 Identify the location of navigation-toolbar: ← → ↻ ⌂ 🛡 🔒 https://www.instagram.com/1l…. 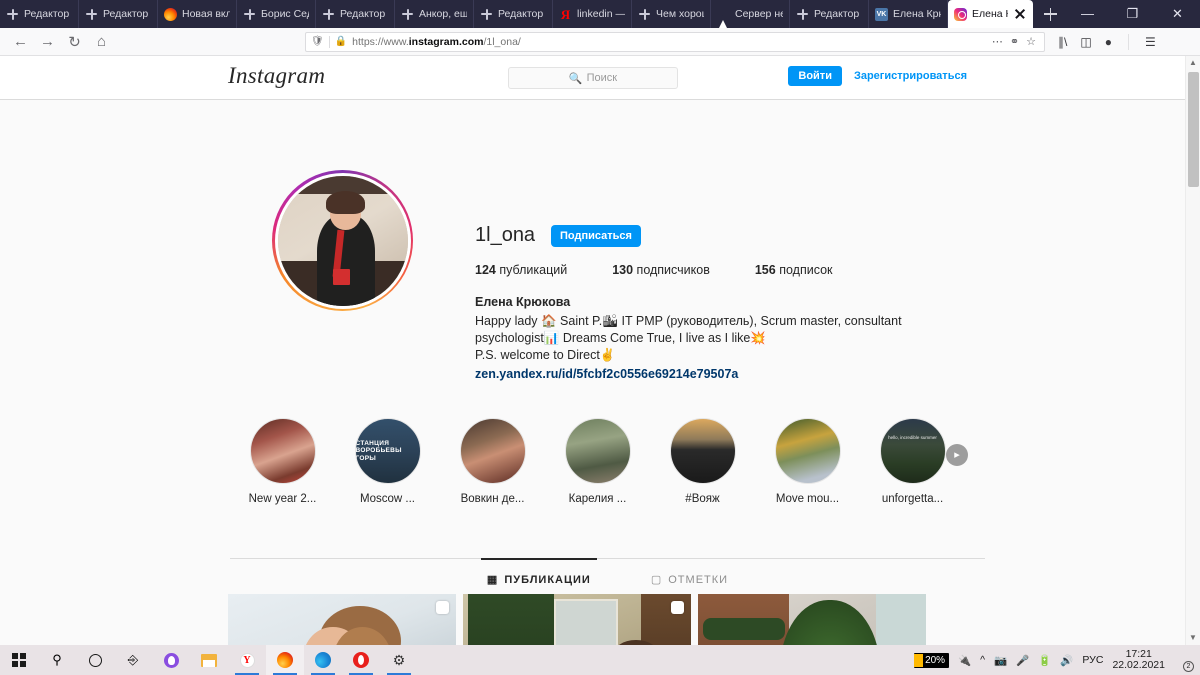
(600, 42).